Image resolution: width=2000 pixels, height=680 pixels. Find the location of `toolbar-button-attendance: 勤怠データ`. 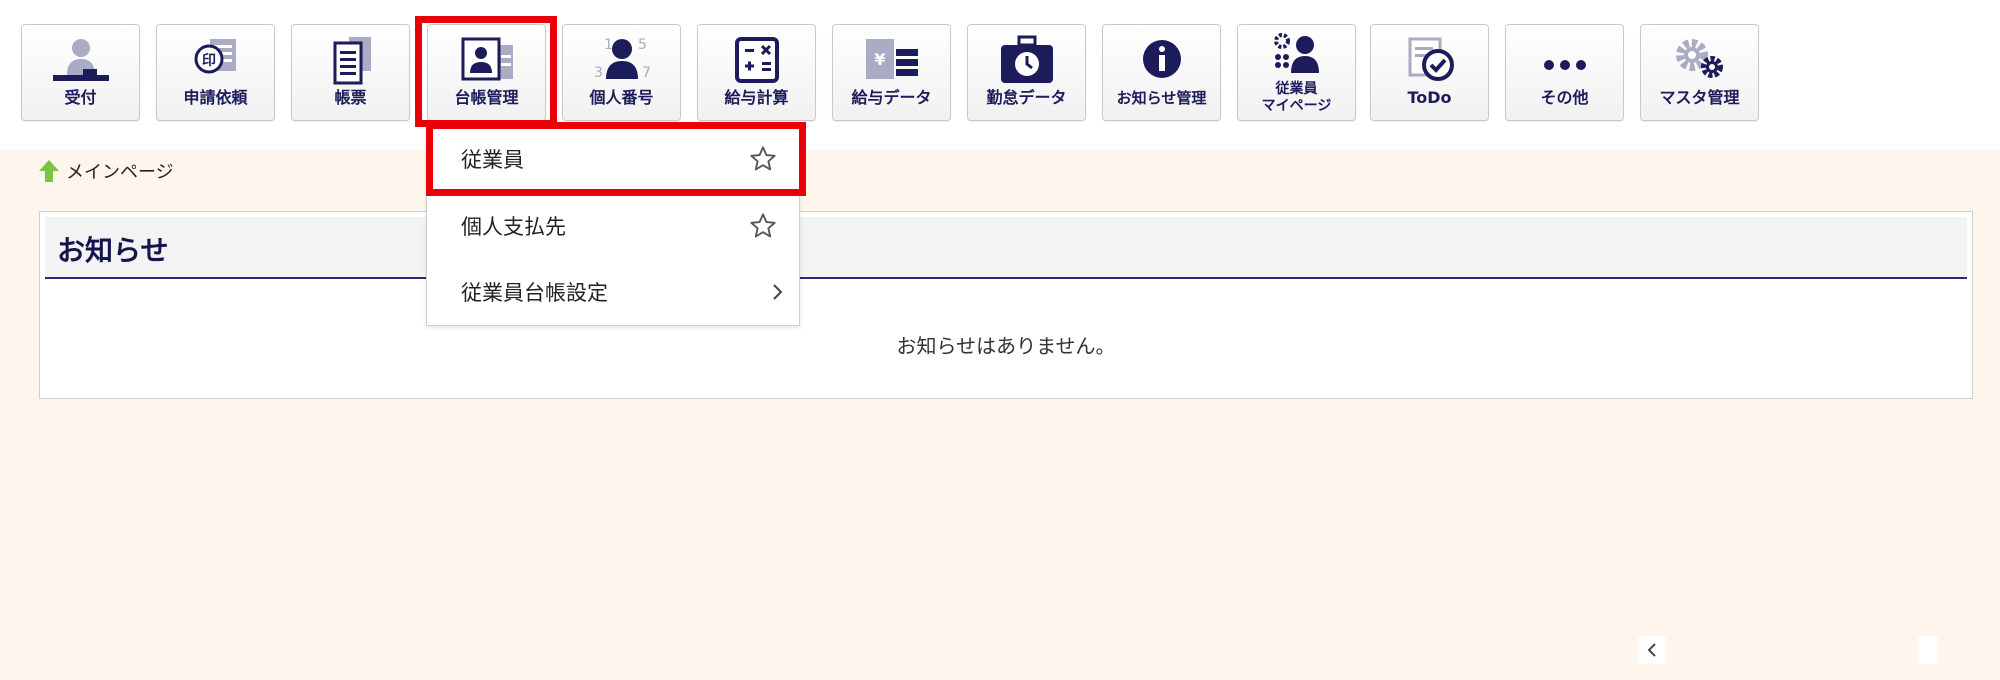

toolbar-button-attendance: 勤怠データ is located at coordinates (1026, 72).